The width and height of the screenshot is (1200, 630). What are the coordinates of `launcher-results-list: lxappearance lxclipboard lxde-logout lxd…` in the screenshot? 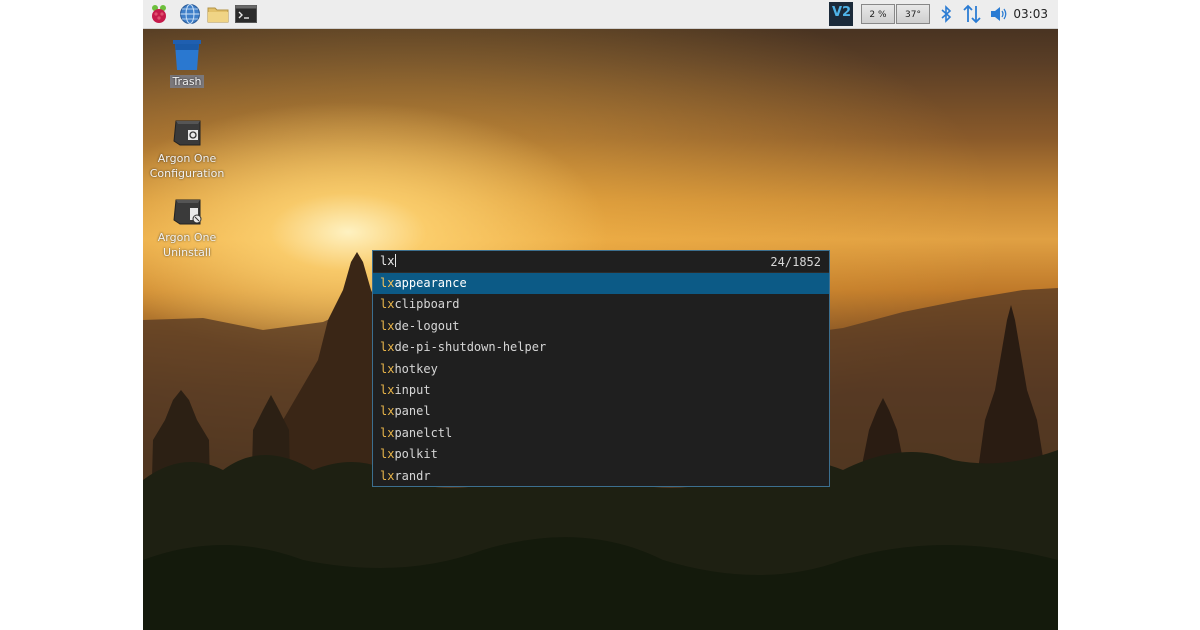 It's located at (601, 380).